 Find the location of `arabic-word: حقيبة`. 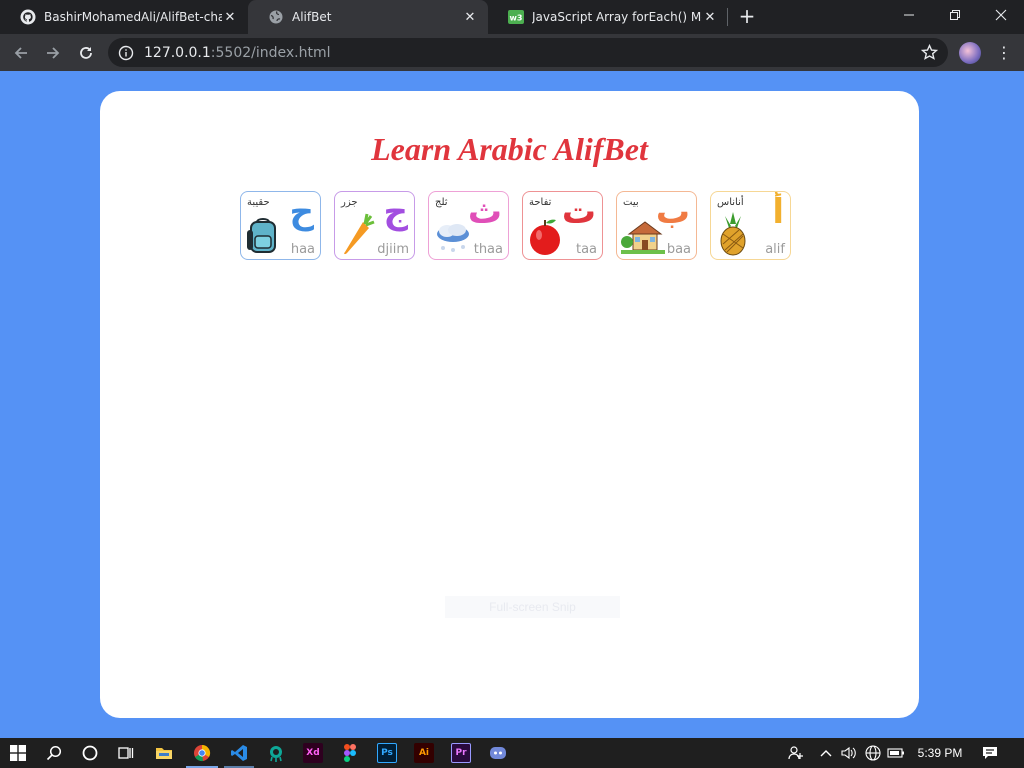

arabic-word: حقيبة is located at coordinates (258, 202).